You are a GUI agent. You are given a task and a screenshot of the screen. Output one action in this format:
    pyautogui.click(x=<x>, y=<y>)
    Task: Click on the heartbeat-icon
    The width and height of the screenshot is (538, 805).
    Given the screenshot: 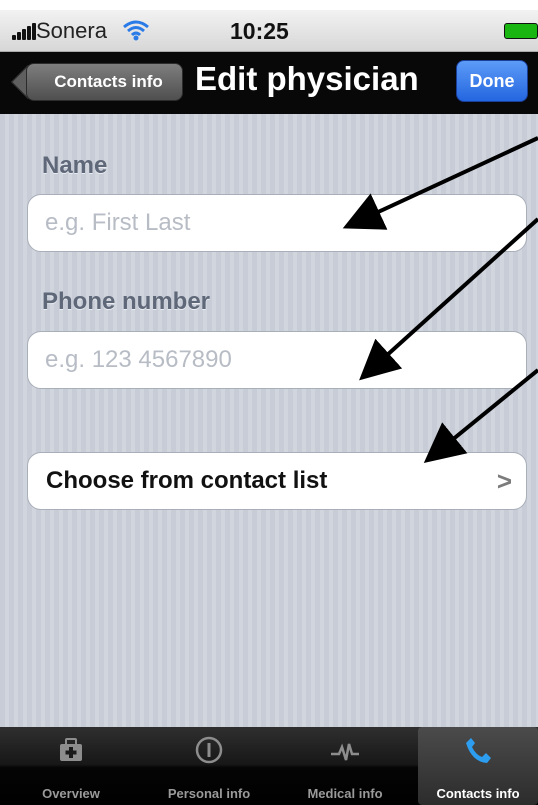 What is the action you would take?
    pyautogui.click(x=345, y=752)
    